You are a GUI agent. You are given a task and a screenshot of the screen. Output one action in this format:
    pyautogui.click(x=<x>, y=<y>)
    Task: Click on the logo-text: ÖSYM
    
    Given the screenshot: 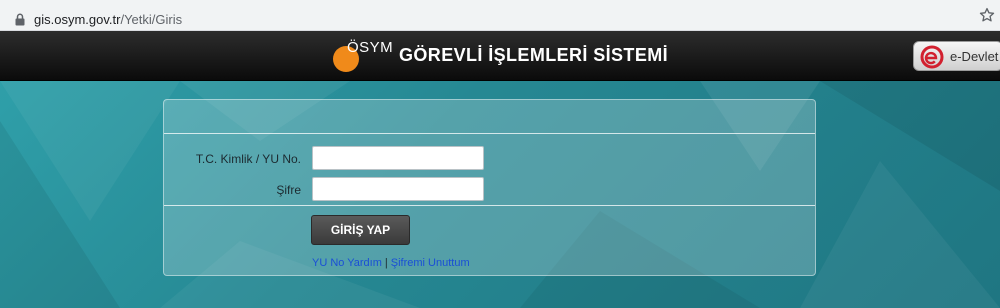 What is the action you would take?
    pyautogui.click(x=370, y=47)
    